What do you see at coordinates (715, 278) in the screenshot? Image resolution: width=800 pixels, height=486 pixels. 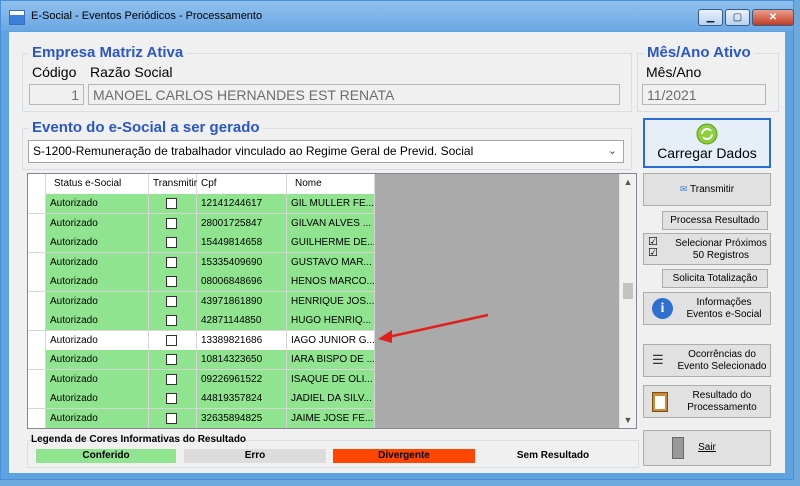 I see `solicita-totalizacao-button: Solicita Totalização` at bounding box center [715, 278].